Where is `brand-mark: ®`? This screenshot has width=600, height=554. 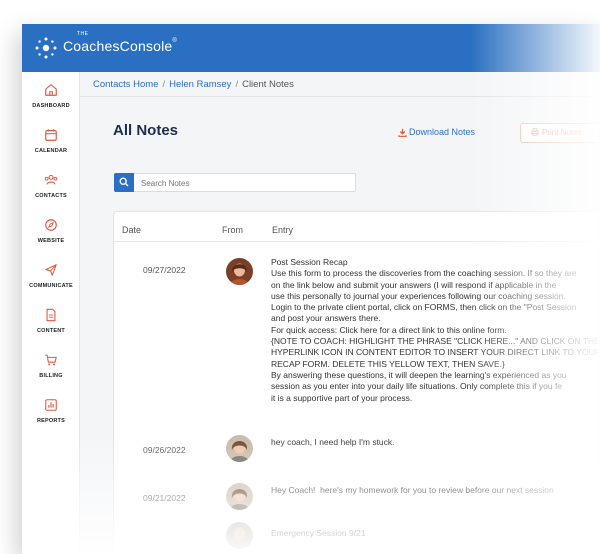
brand-mark: ® is located at coordinates (175, 41).